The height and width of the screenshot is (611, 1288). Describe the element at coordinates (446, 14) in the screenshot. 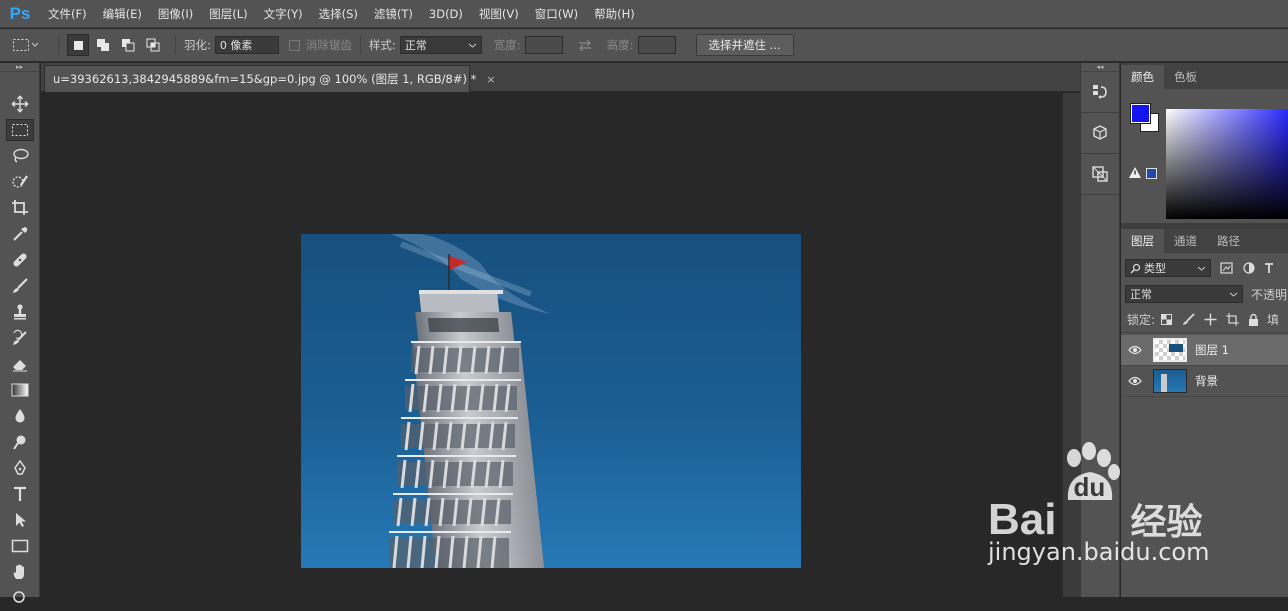

I see `menu-3d: 3D(D)` at that location.